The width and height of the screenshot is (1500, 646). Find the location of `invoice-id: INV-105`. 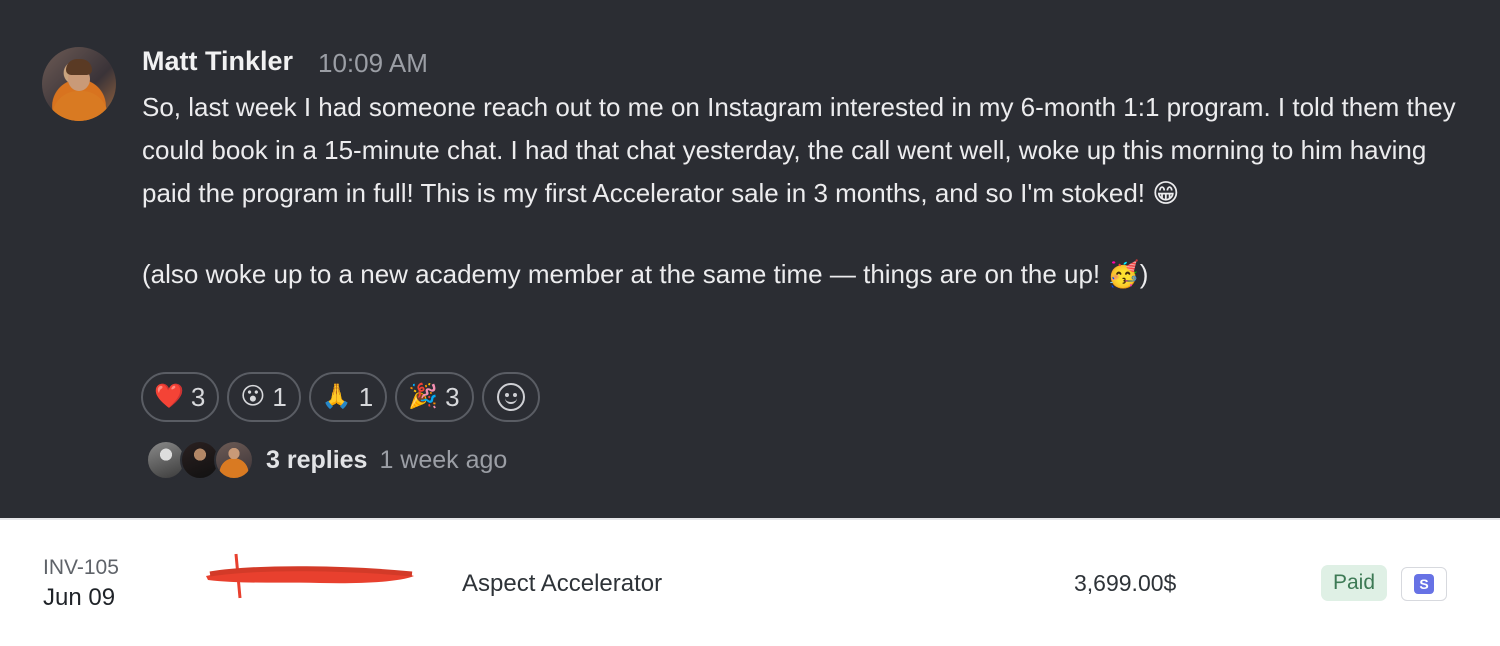

invoice-id: INV-105 is located at coordinates (81, 567).